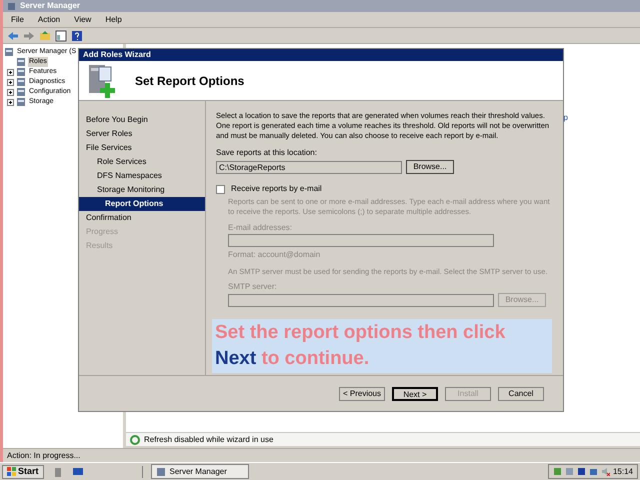  Describe the element at coordinates (622, 472) in the screenshot. I see `clock: 15:14` at that location.